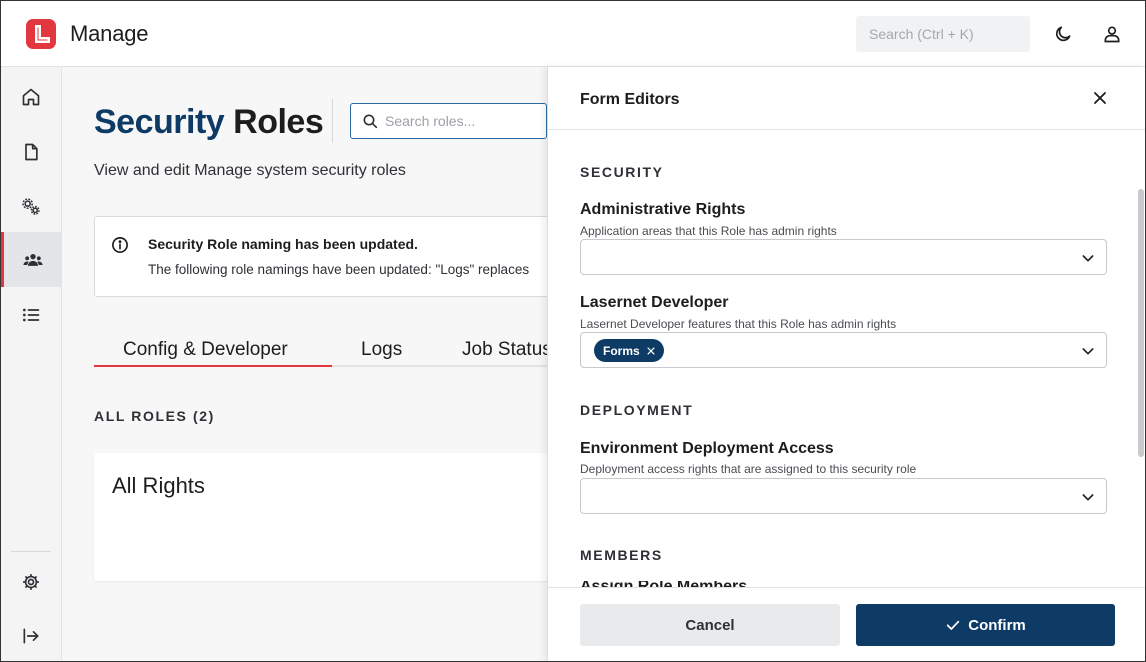  I want to click on chip-label: Forms, so click(621, 350).